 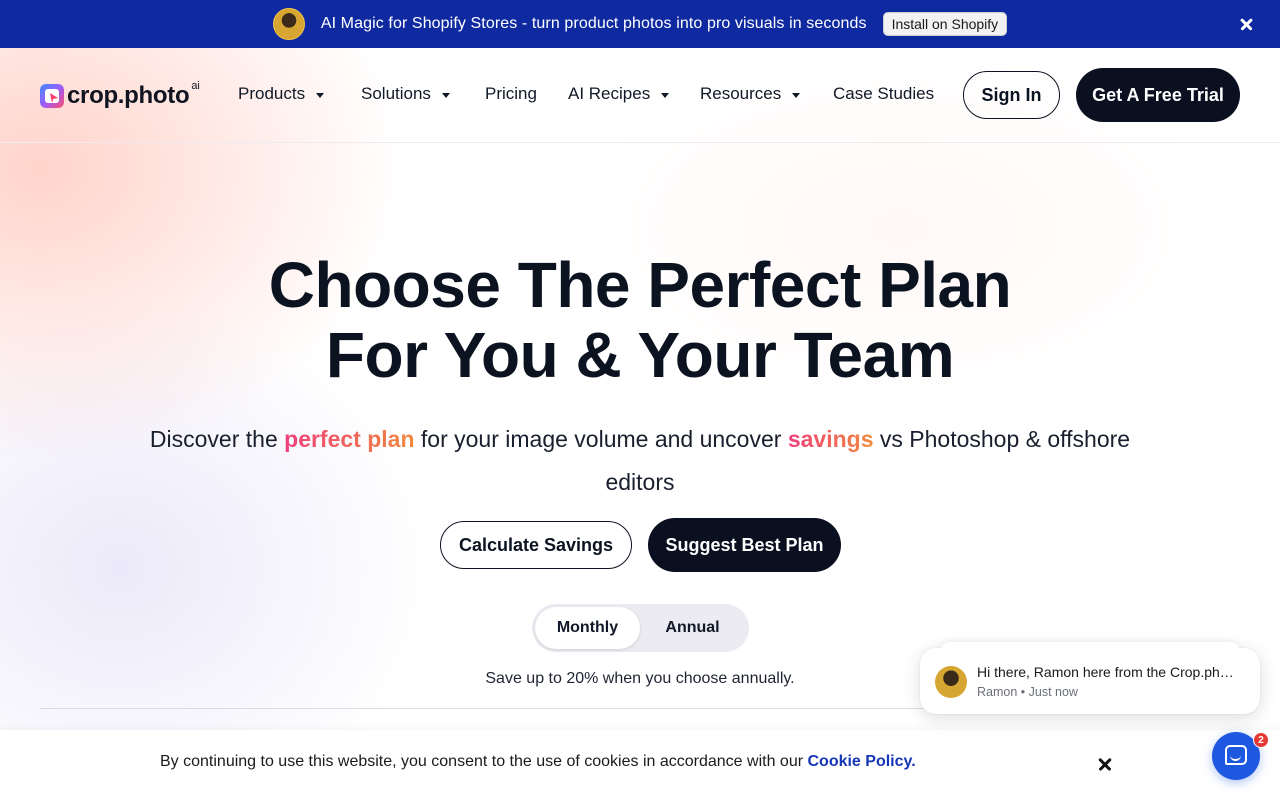 I want to click on billing-annual-option: Annual, so click(x=692, y=628).